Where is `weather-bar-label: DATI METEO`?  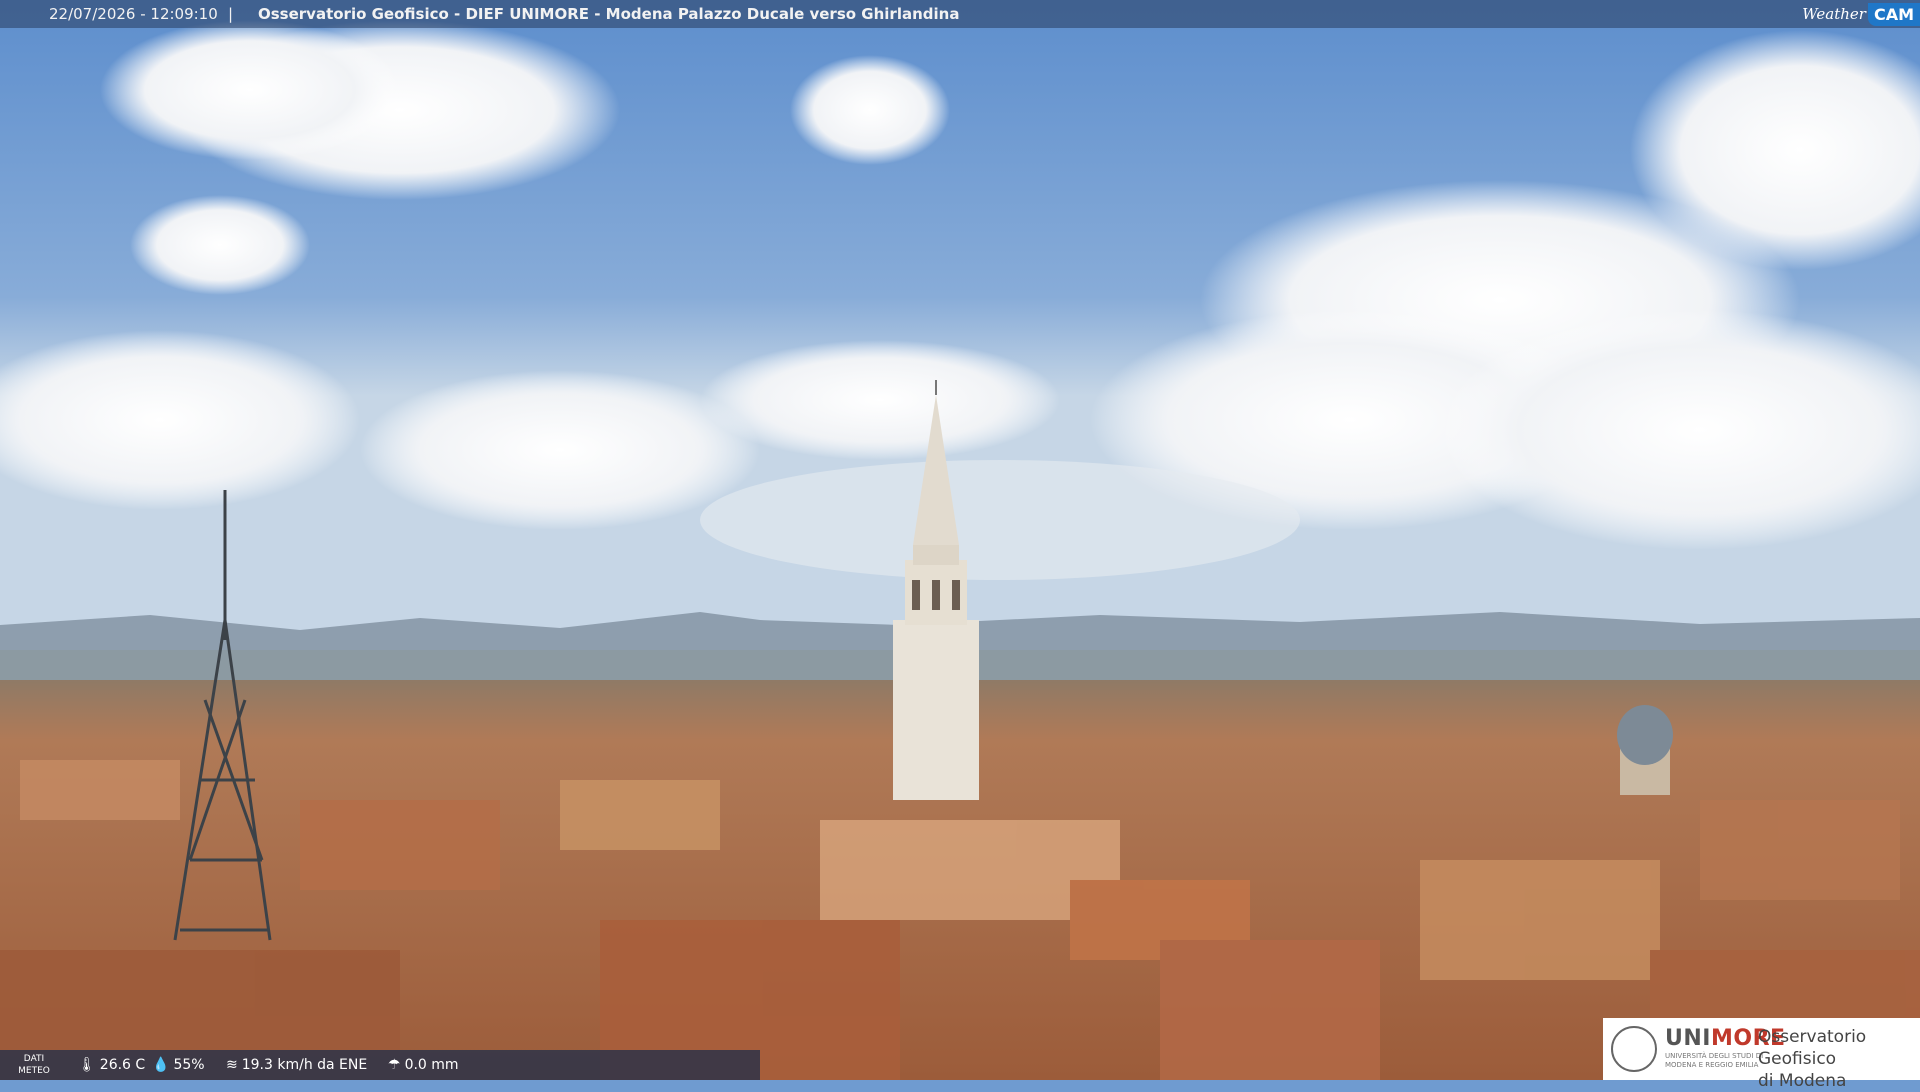 weather-bar-label: DATI METEO is located at coordinates (34, 1065).